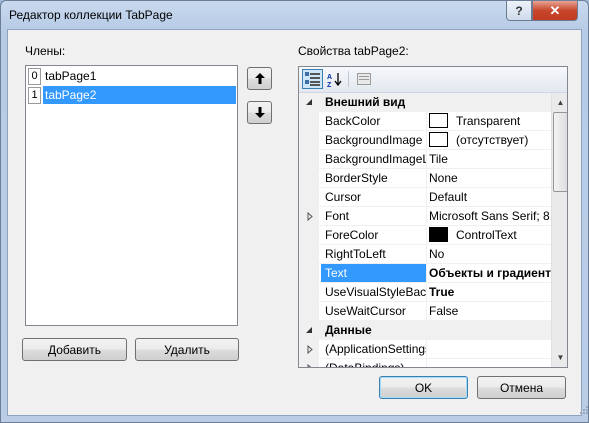 This screenshot has width=589, height=423. I want to click on property-value: False, so click(488, 311).